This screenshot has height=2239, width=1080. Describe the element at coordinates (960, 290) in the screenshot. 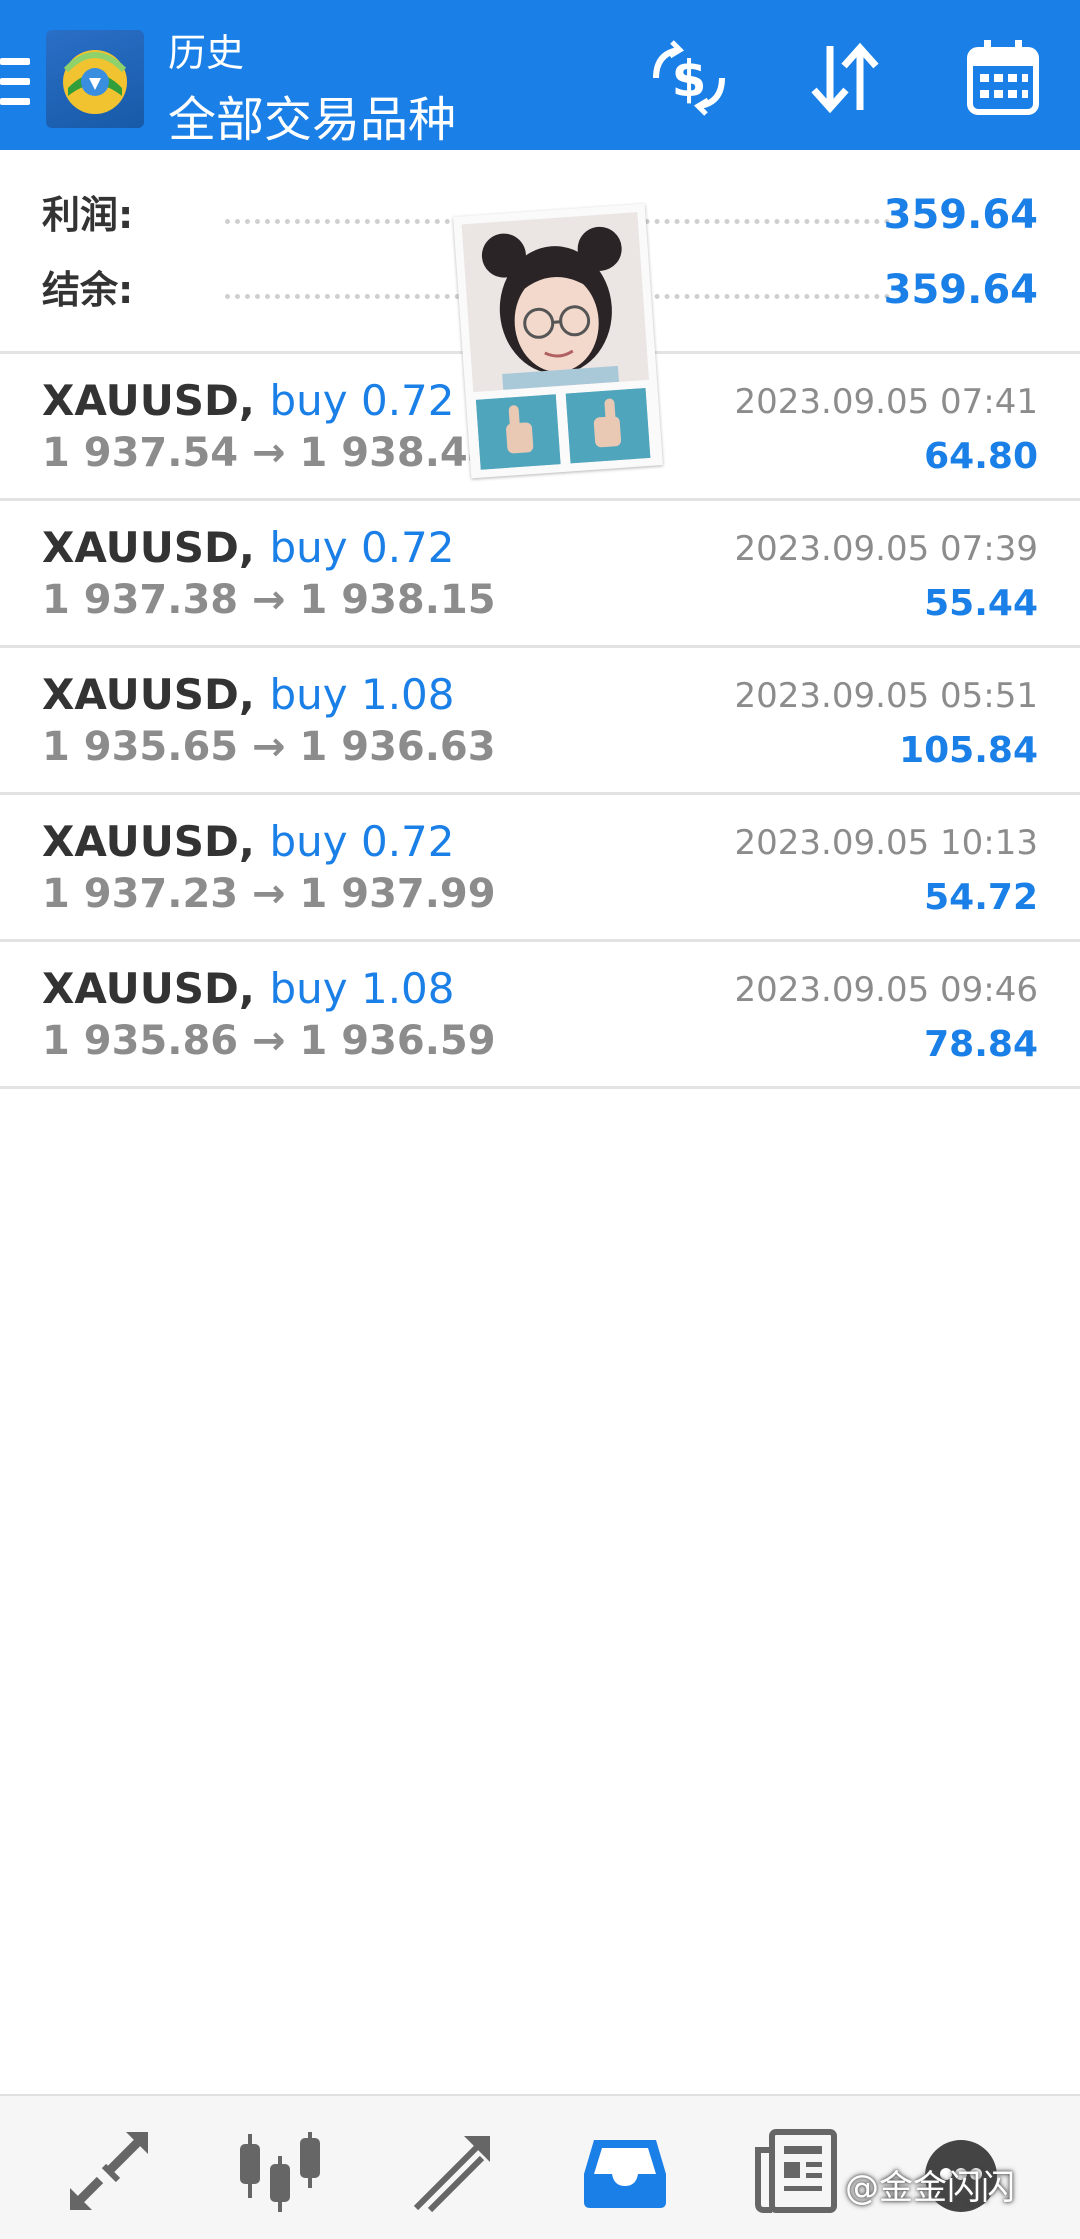

I see `balance-value: 359.64` at that location.